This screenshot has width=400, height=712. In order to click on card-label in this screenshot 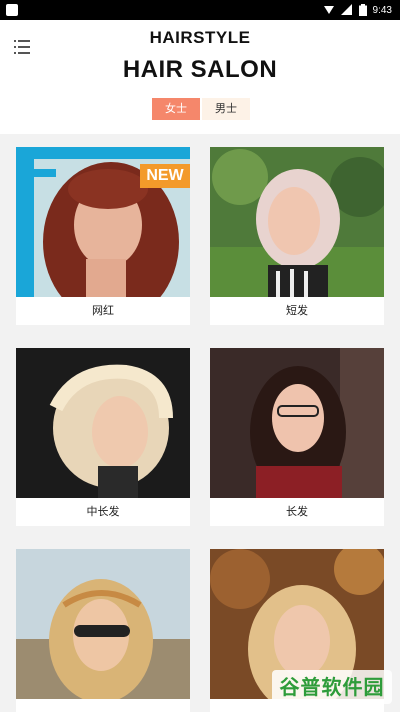, I will do `click(103, 705)`.